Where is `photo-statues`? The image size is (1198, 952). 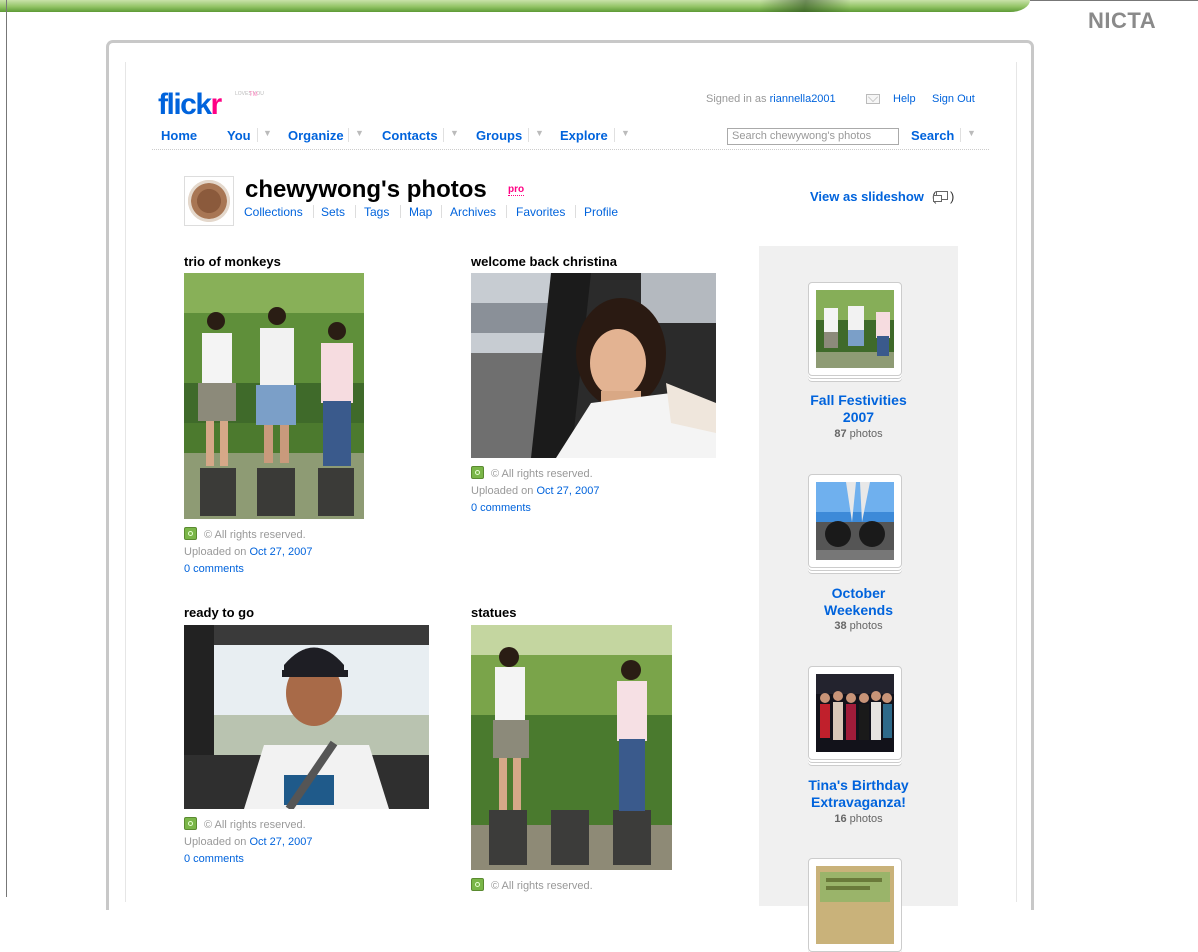
photo-statues is located at coordinates (571, 747).